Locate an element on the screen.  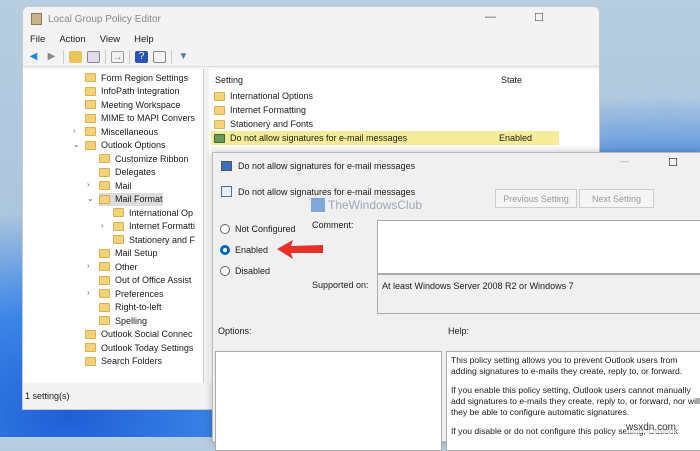
tree-node: Outlook Social Connec is located at coordinates (139, 334).